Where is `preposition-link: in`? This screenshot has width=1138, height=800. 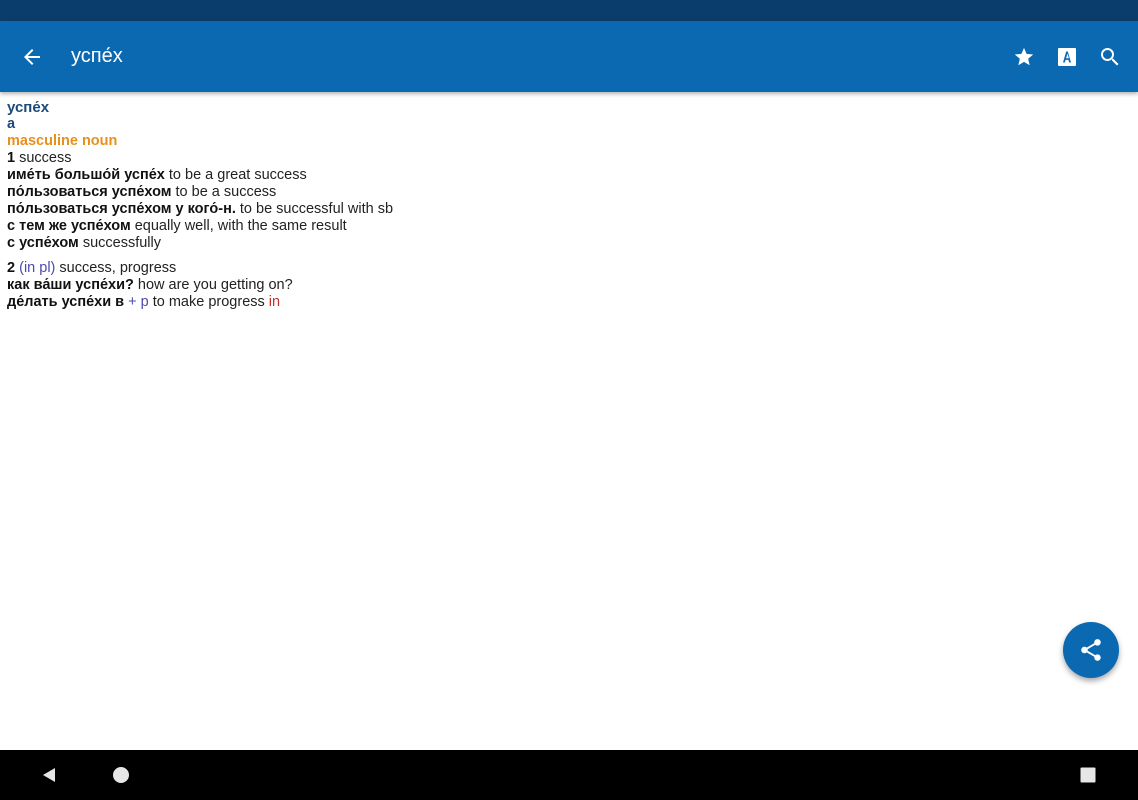 preposition-link: in is located at coordinates (274, 302).